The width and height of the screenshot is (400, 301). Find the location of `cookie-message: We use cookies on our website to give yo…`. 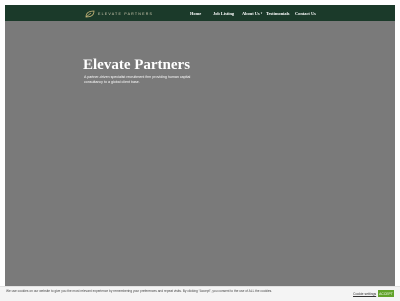

cookie-message: We use cookies on our website to give yo… is located at coordinates (139, 291).